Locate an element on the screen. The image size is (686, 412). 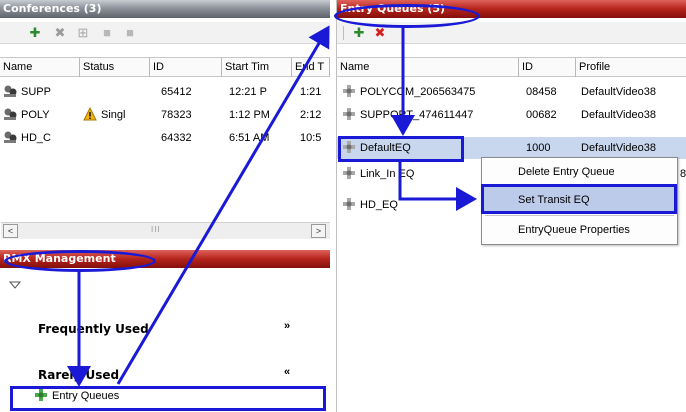
delete-entry-queue-icon: ✖ is located at coordinates (380, 33).